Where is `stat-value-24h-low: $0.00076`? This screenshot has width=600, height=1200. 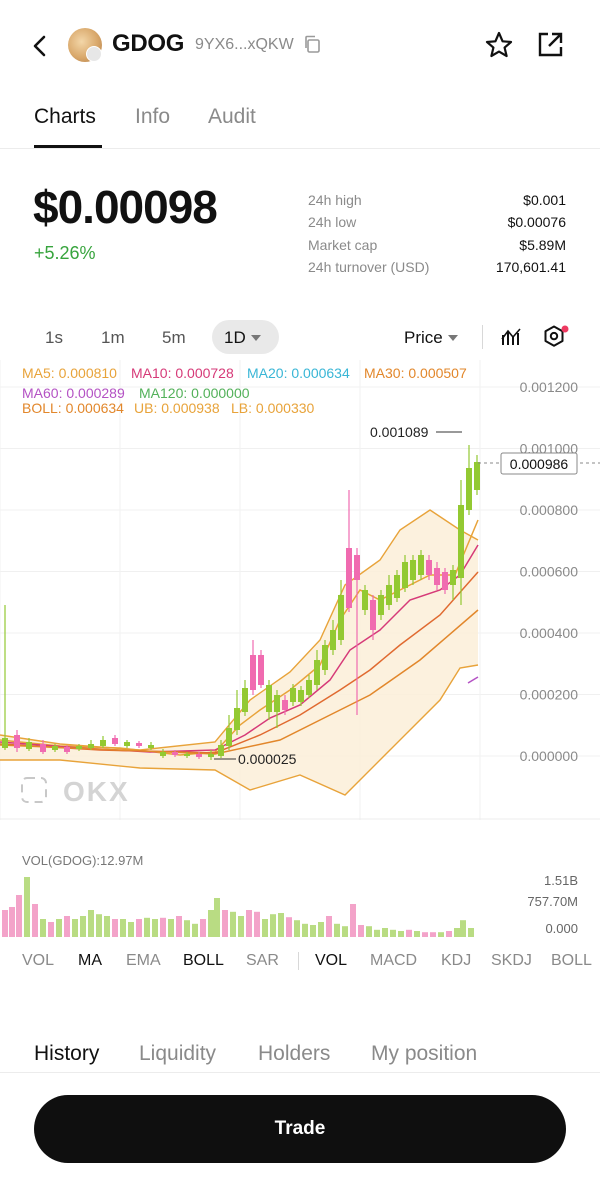 stat-value-24h-low: $0.00076 is located at coordinates (536, 222).